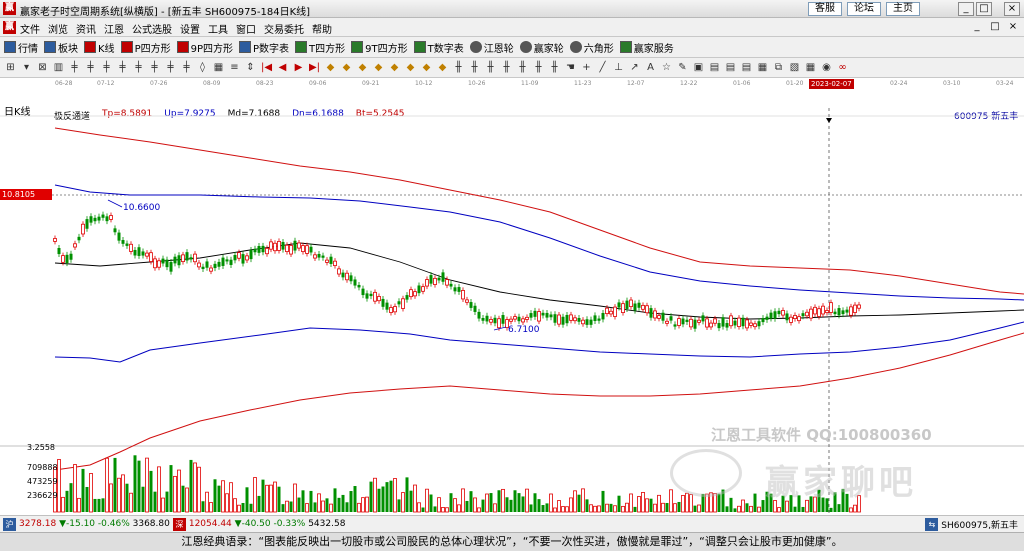  Describe the element at coordinates (138, 67) in the screenshot. I see `candle5-icon: ╪` at that location.